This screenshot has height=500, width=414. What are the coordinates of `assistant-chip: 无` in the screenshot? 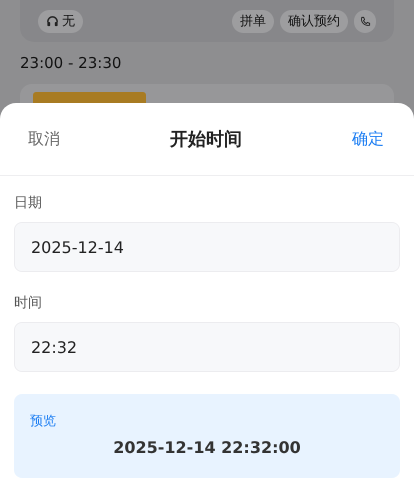 It's located at (60, 21).